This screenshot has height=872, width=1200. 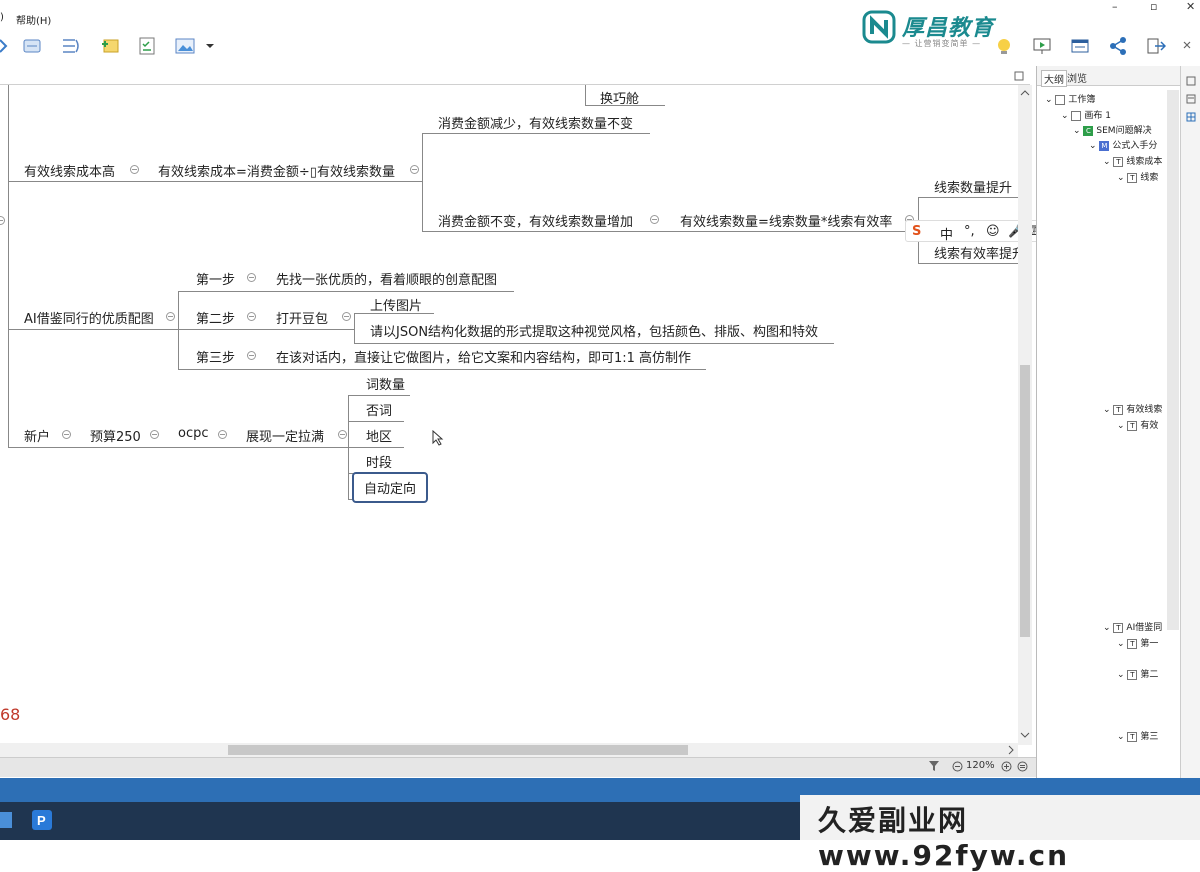 What do you see at coordinates (1025, 501) in the screenshot?
I see `vertical-scroll-thumb` at bounding box center [1025, 501].